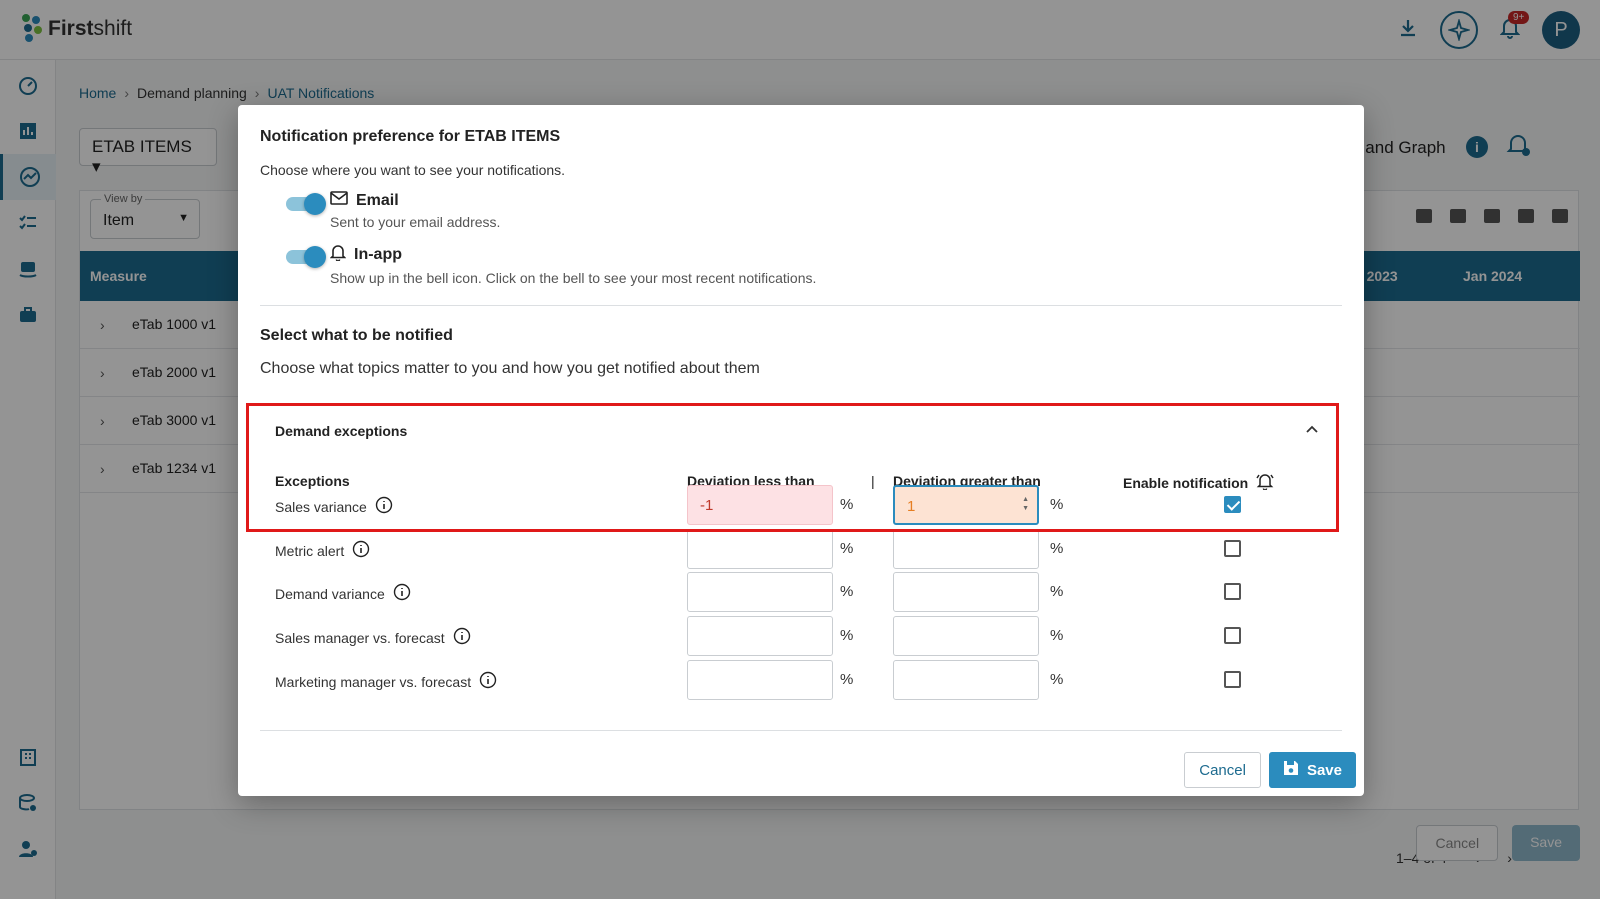 The height and width of the screenshot is (899, 1600). I want to click on email-channel-description: Sent to your email address., so click(415, 222).